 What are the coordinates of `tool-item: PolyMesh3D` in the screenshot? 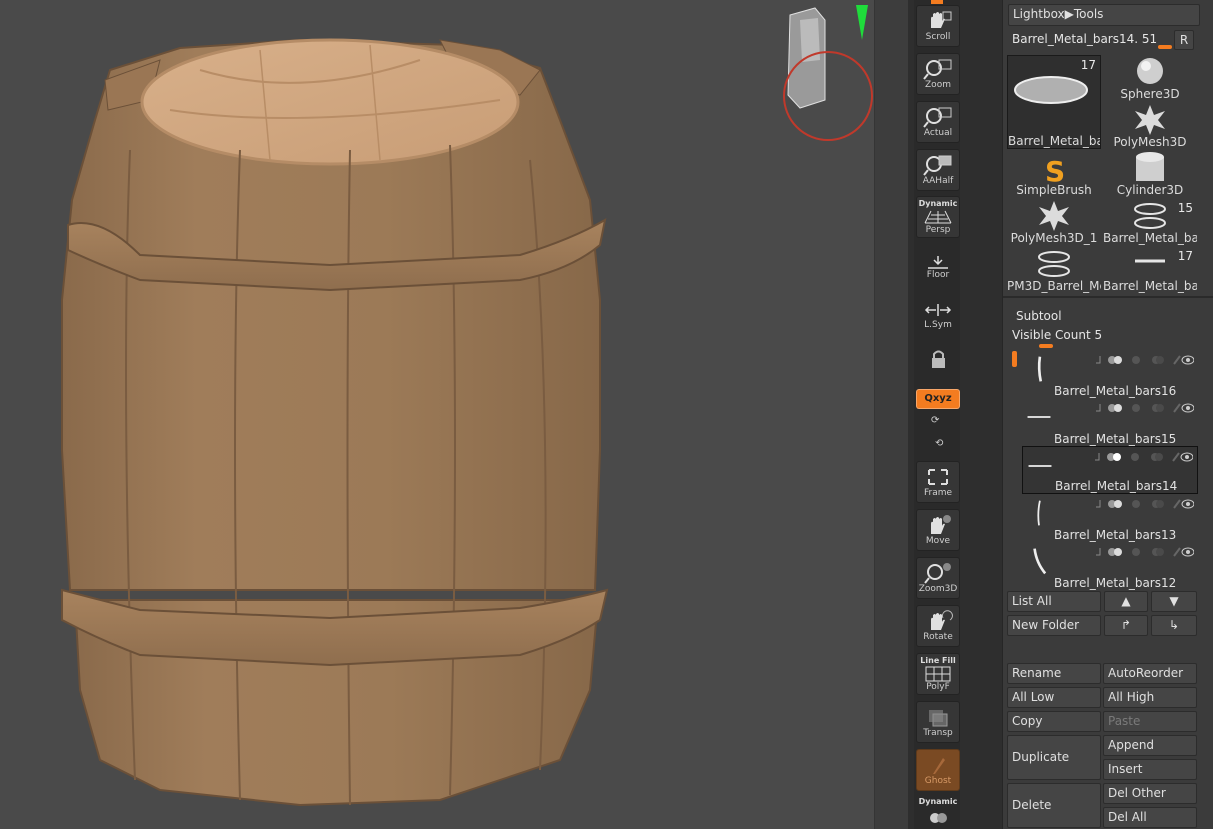 It's located at (1150, 126).